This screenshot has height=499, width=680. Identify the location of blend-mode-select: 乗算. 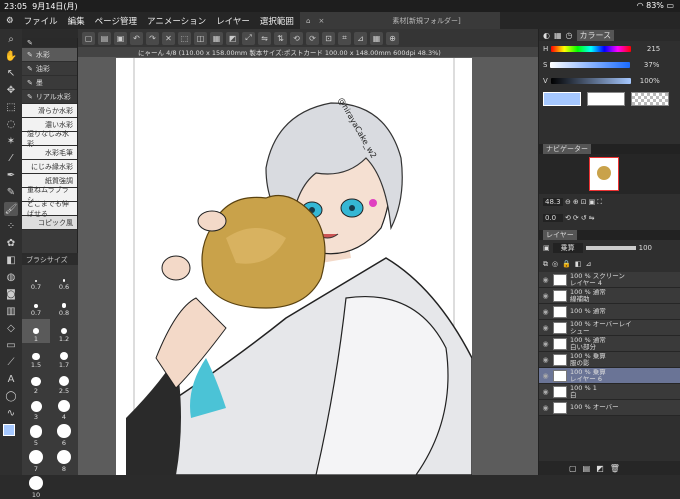
(567, 248).